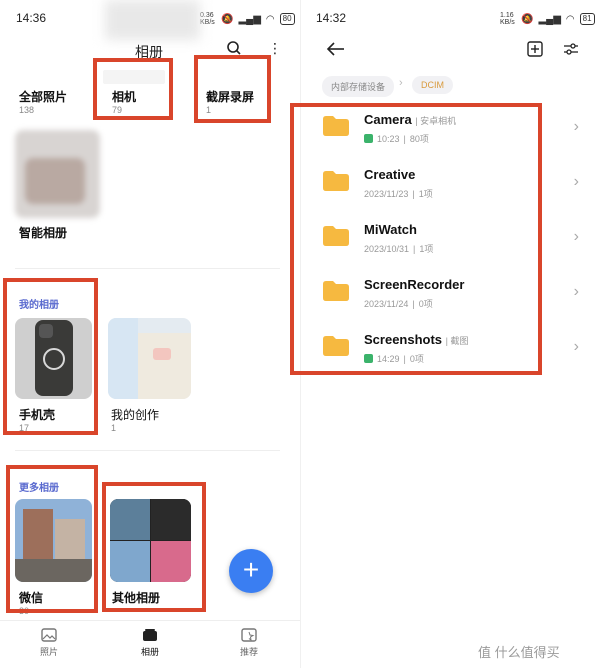 This screenshot has height=668, width=600. What do you see at coordinates (249, 652) in the screenshot?
I see `nav-label: 推荐` at bounding box center [249, 652].